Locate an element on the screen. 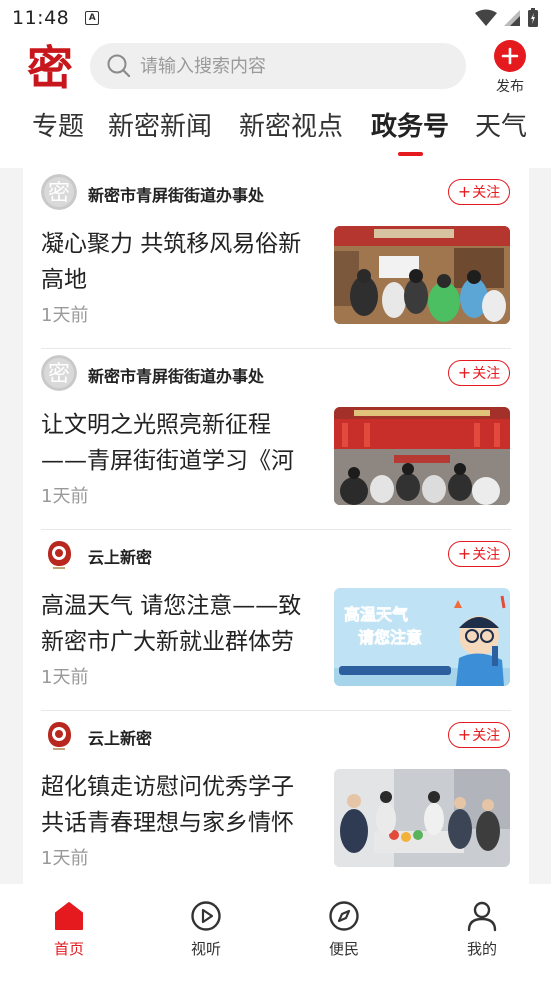 The image size is (551, 981). nav-video: 视听 is located at coordinates (206, 929).